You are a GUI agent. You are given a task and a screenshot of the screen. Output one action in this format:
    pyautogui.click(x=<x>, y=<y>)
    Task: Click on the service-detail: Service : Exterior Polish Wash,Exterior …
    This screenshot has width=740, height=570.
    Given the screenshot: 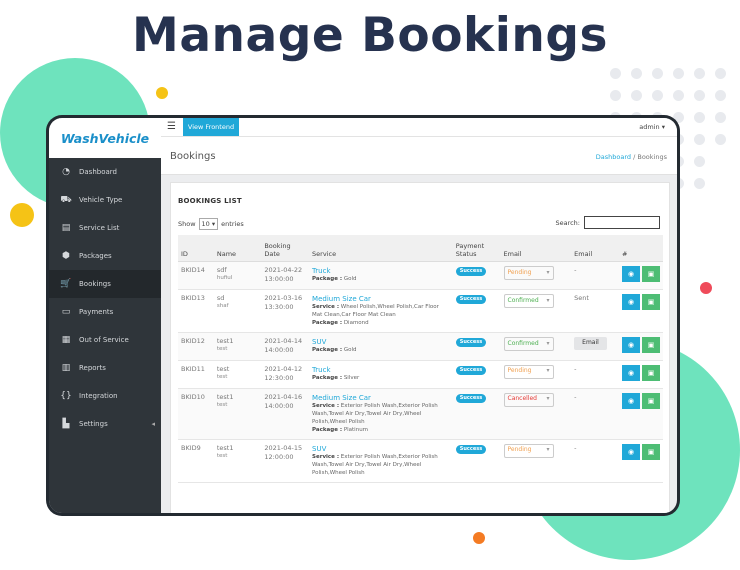 What is the action you would take?
    pyautogui.click(x=381, y=415)
    